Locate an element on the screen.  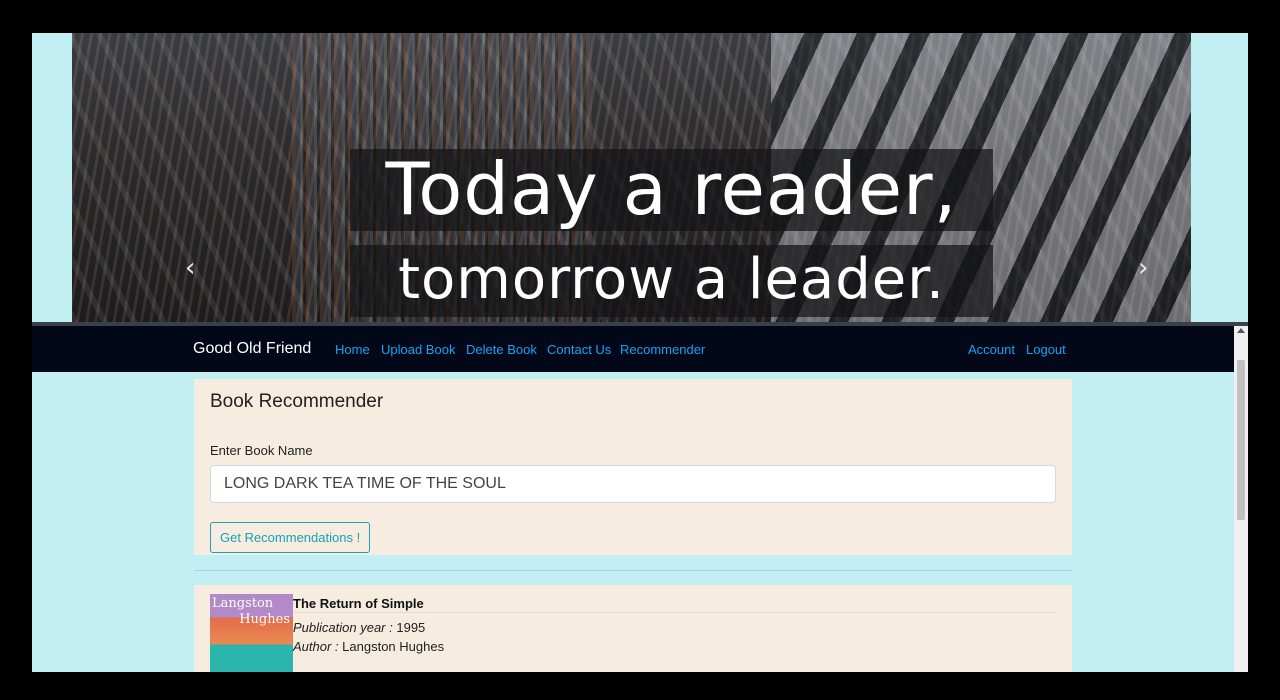
publication-year-value: 1995 is located at coordinates (411, 627).